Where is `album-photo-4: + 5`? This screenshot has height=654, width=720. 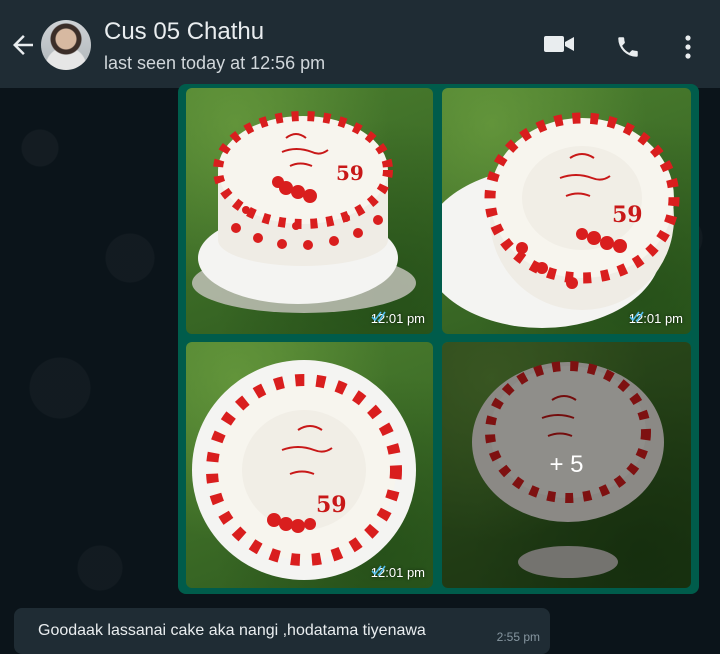
album-photo-4: + 5 is located at coordinates (566, 465).